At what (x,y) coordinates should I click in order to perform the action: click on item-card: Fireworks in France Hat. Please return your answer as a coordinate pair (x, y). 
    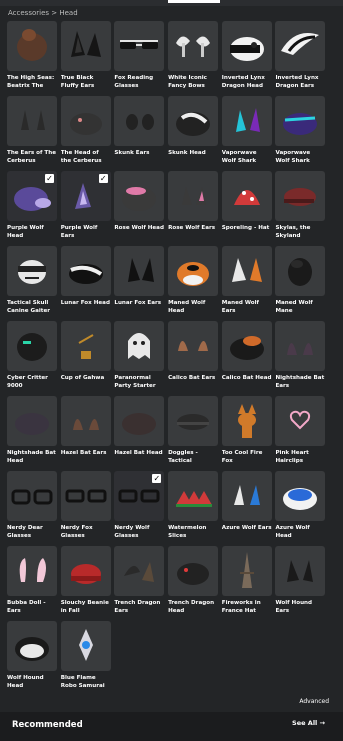
    Looking at the image, I should click on (246, 583).